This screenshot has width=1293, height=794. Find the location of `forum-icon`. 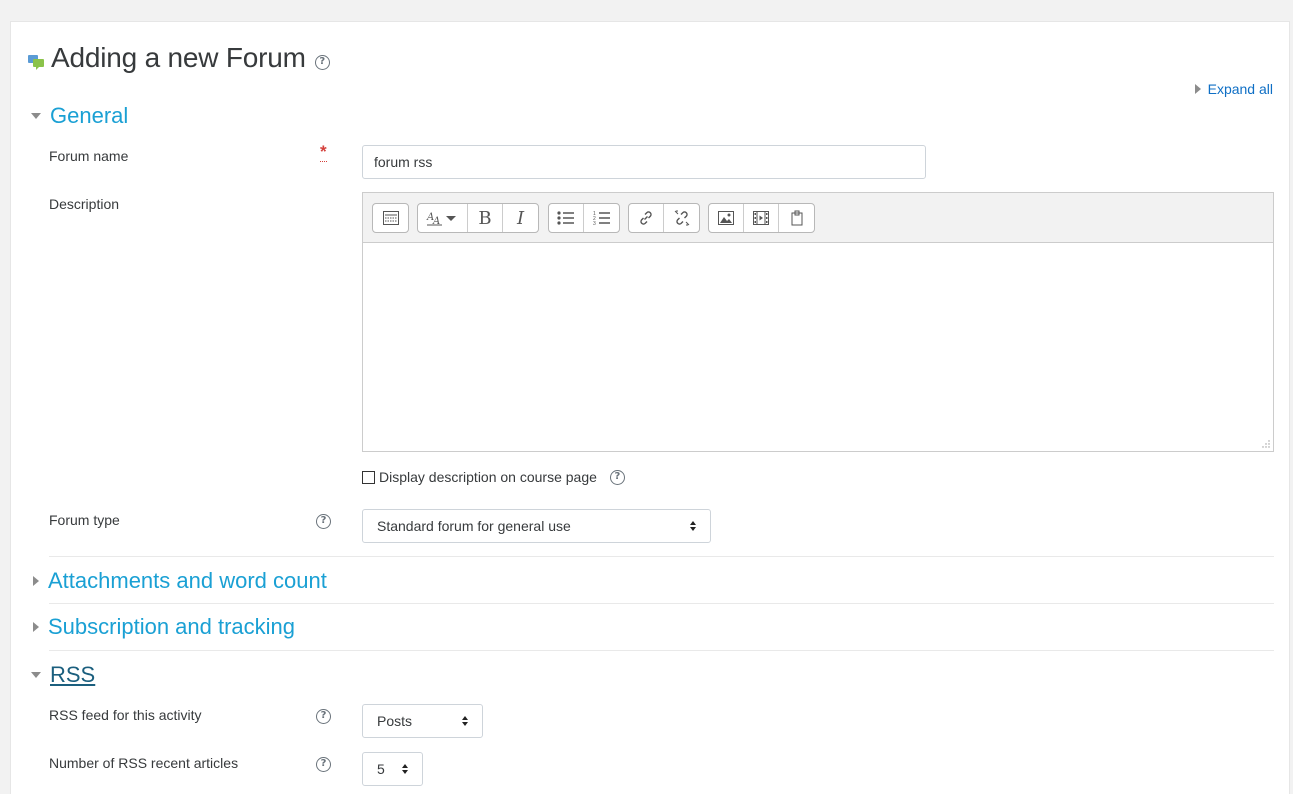

forum-icon is located at coordinates (36, 62).